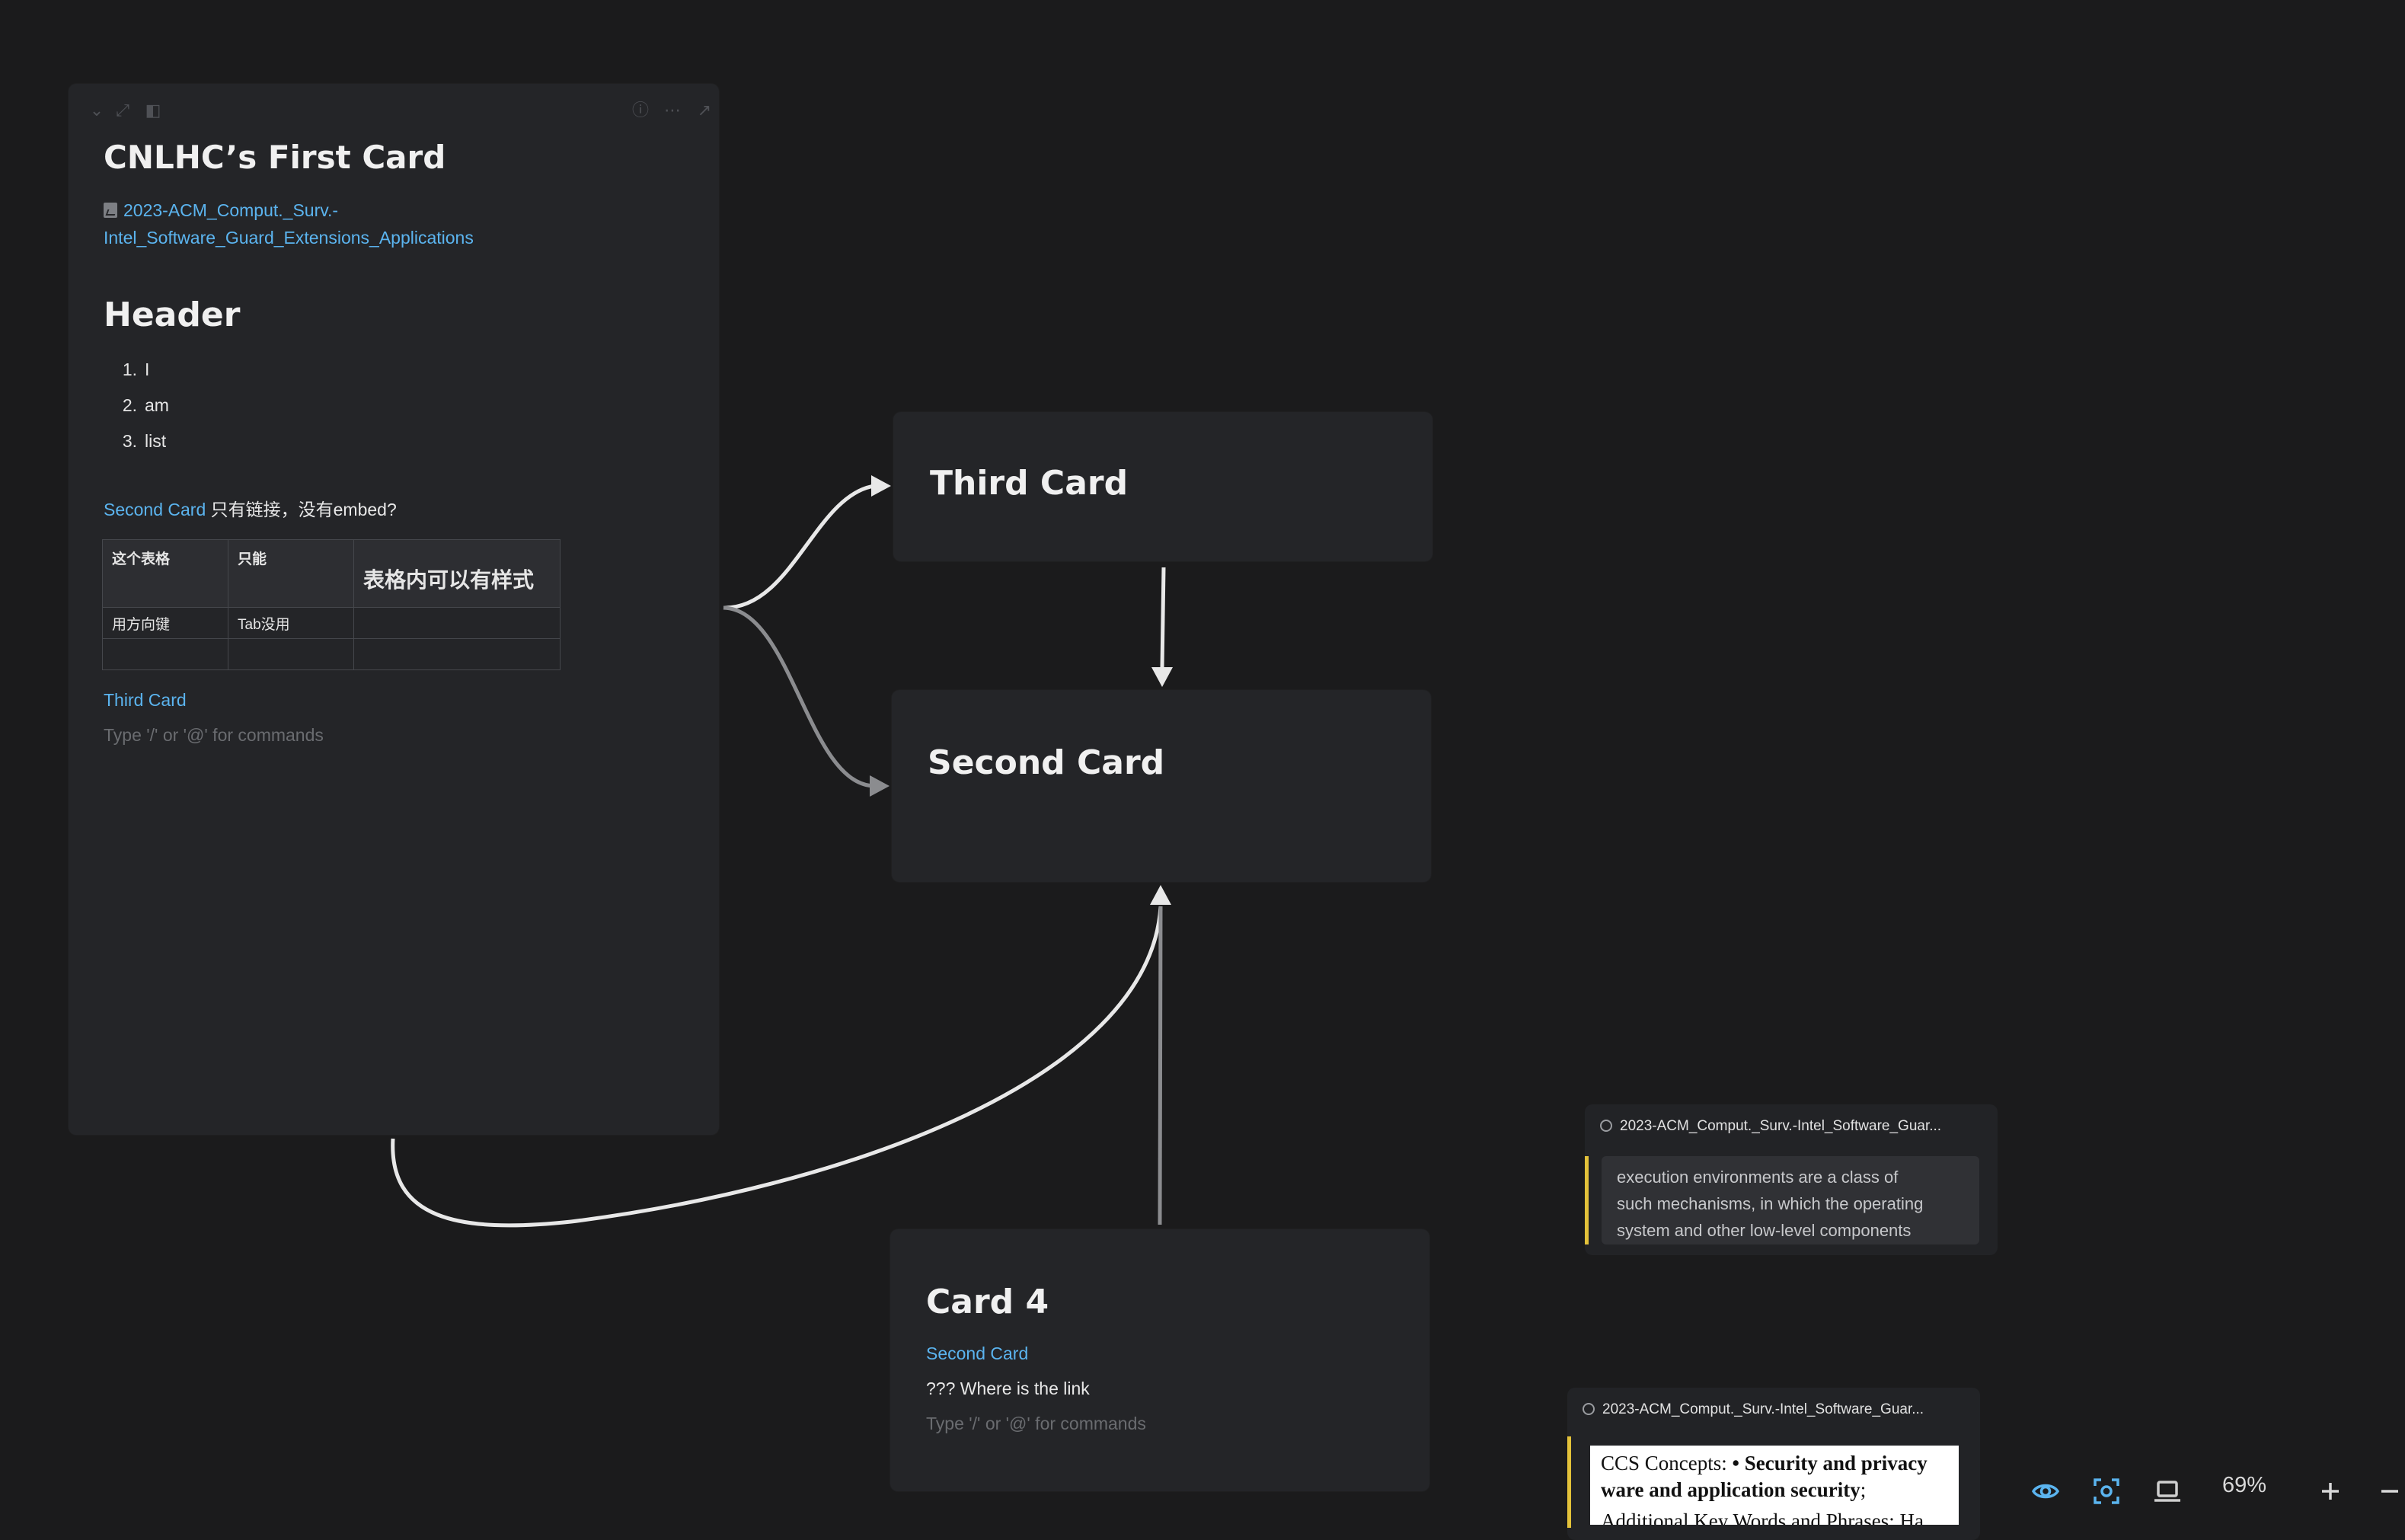 Image resolution: width=2405 pixels, height=1540 pixels. I want to click on edge-first-to-second-arrow, so click(879, 786).